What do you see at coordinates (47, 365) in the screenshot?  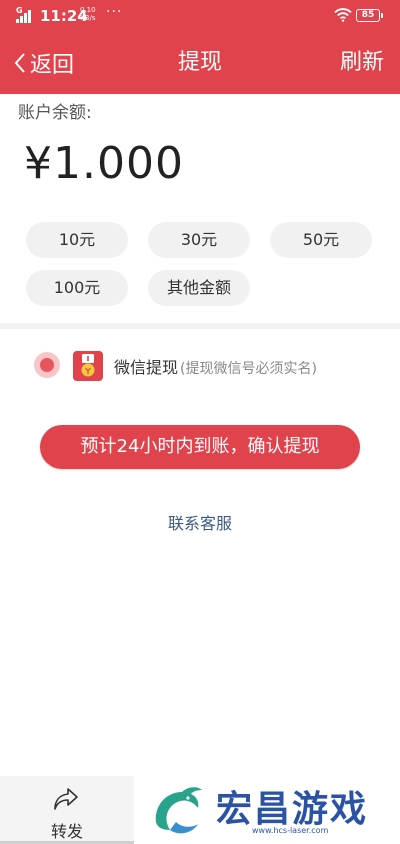 I see `wechat-radio` at bounding box center [47, 365].